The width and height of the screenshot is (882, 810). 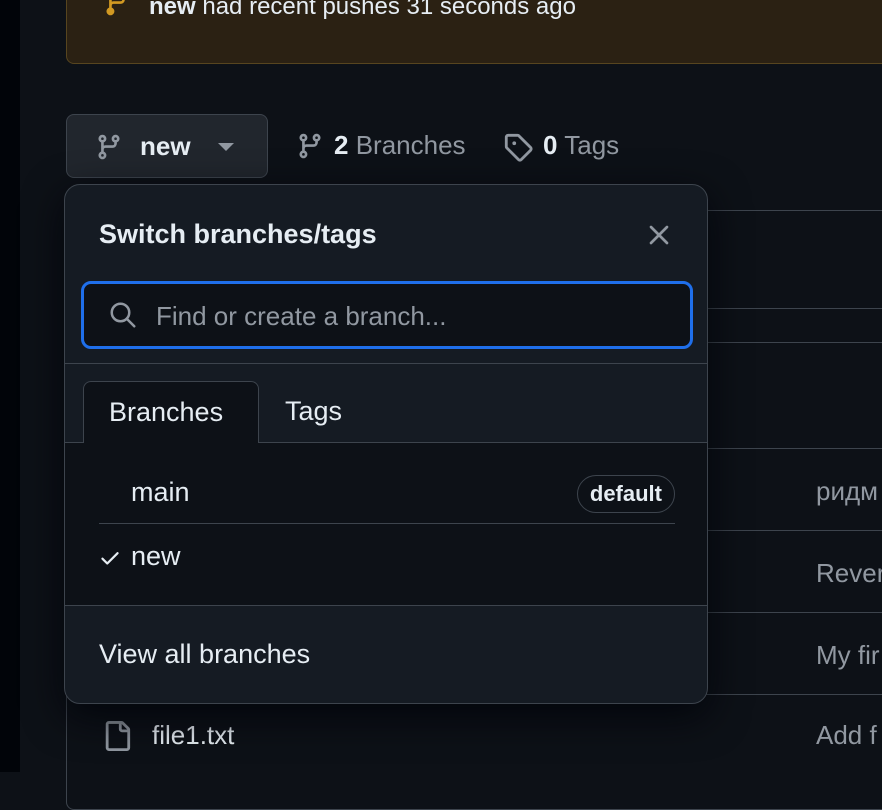 I want to click on banner-message: had recent pushes 31 seconds ago, so click(x=389, y=10).